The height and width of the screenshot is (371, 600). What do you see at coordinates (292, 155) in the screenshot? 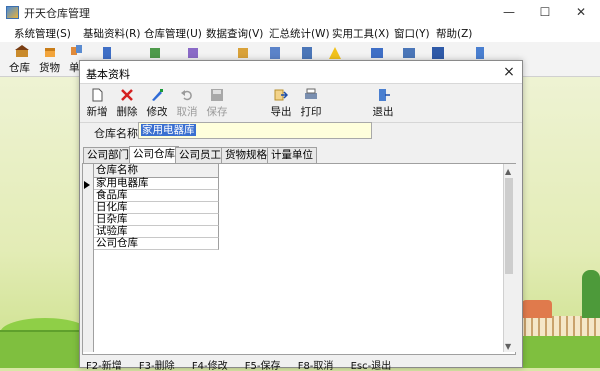
I see `tab-units: 计量单位` at bounding box center [292, 155].